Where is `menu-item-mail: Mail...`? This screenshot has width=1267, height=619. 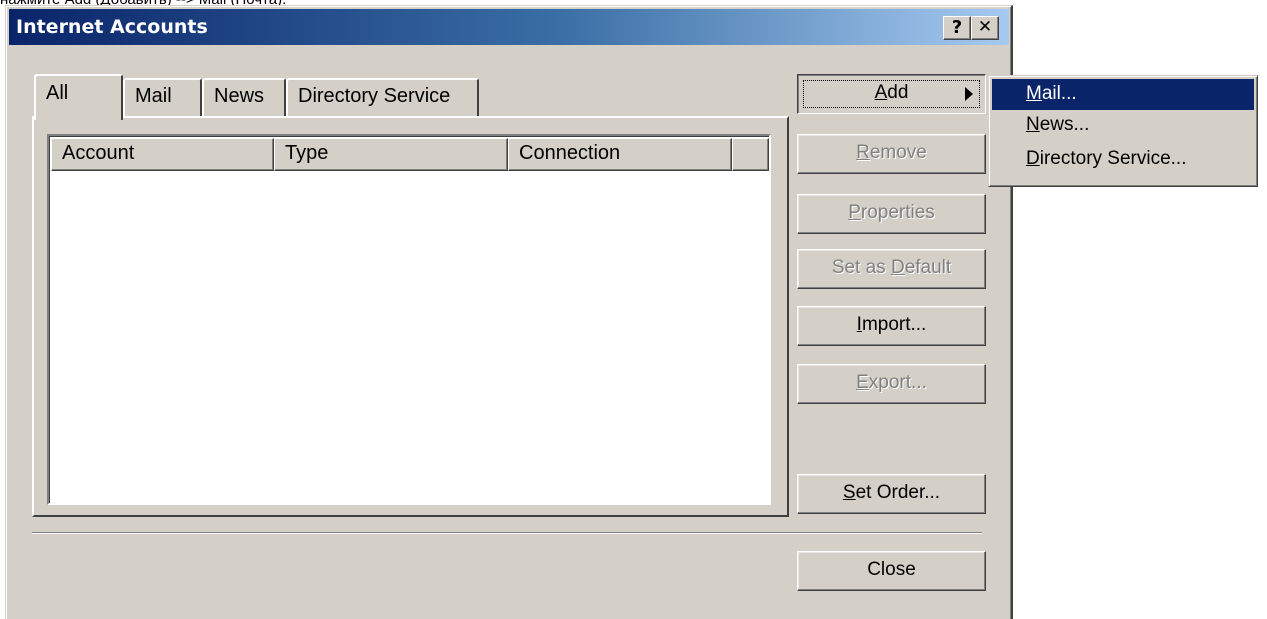
menu-item-mail: Mail... is located at coordinates (1123, 94).